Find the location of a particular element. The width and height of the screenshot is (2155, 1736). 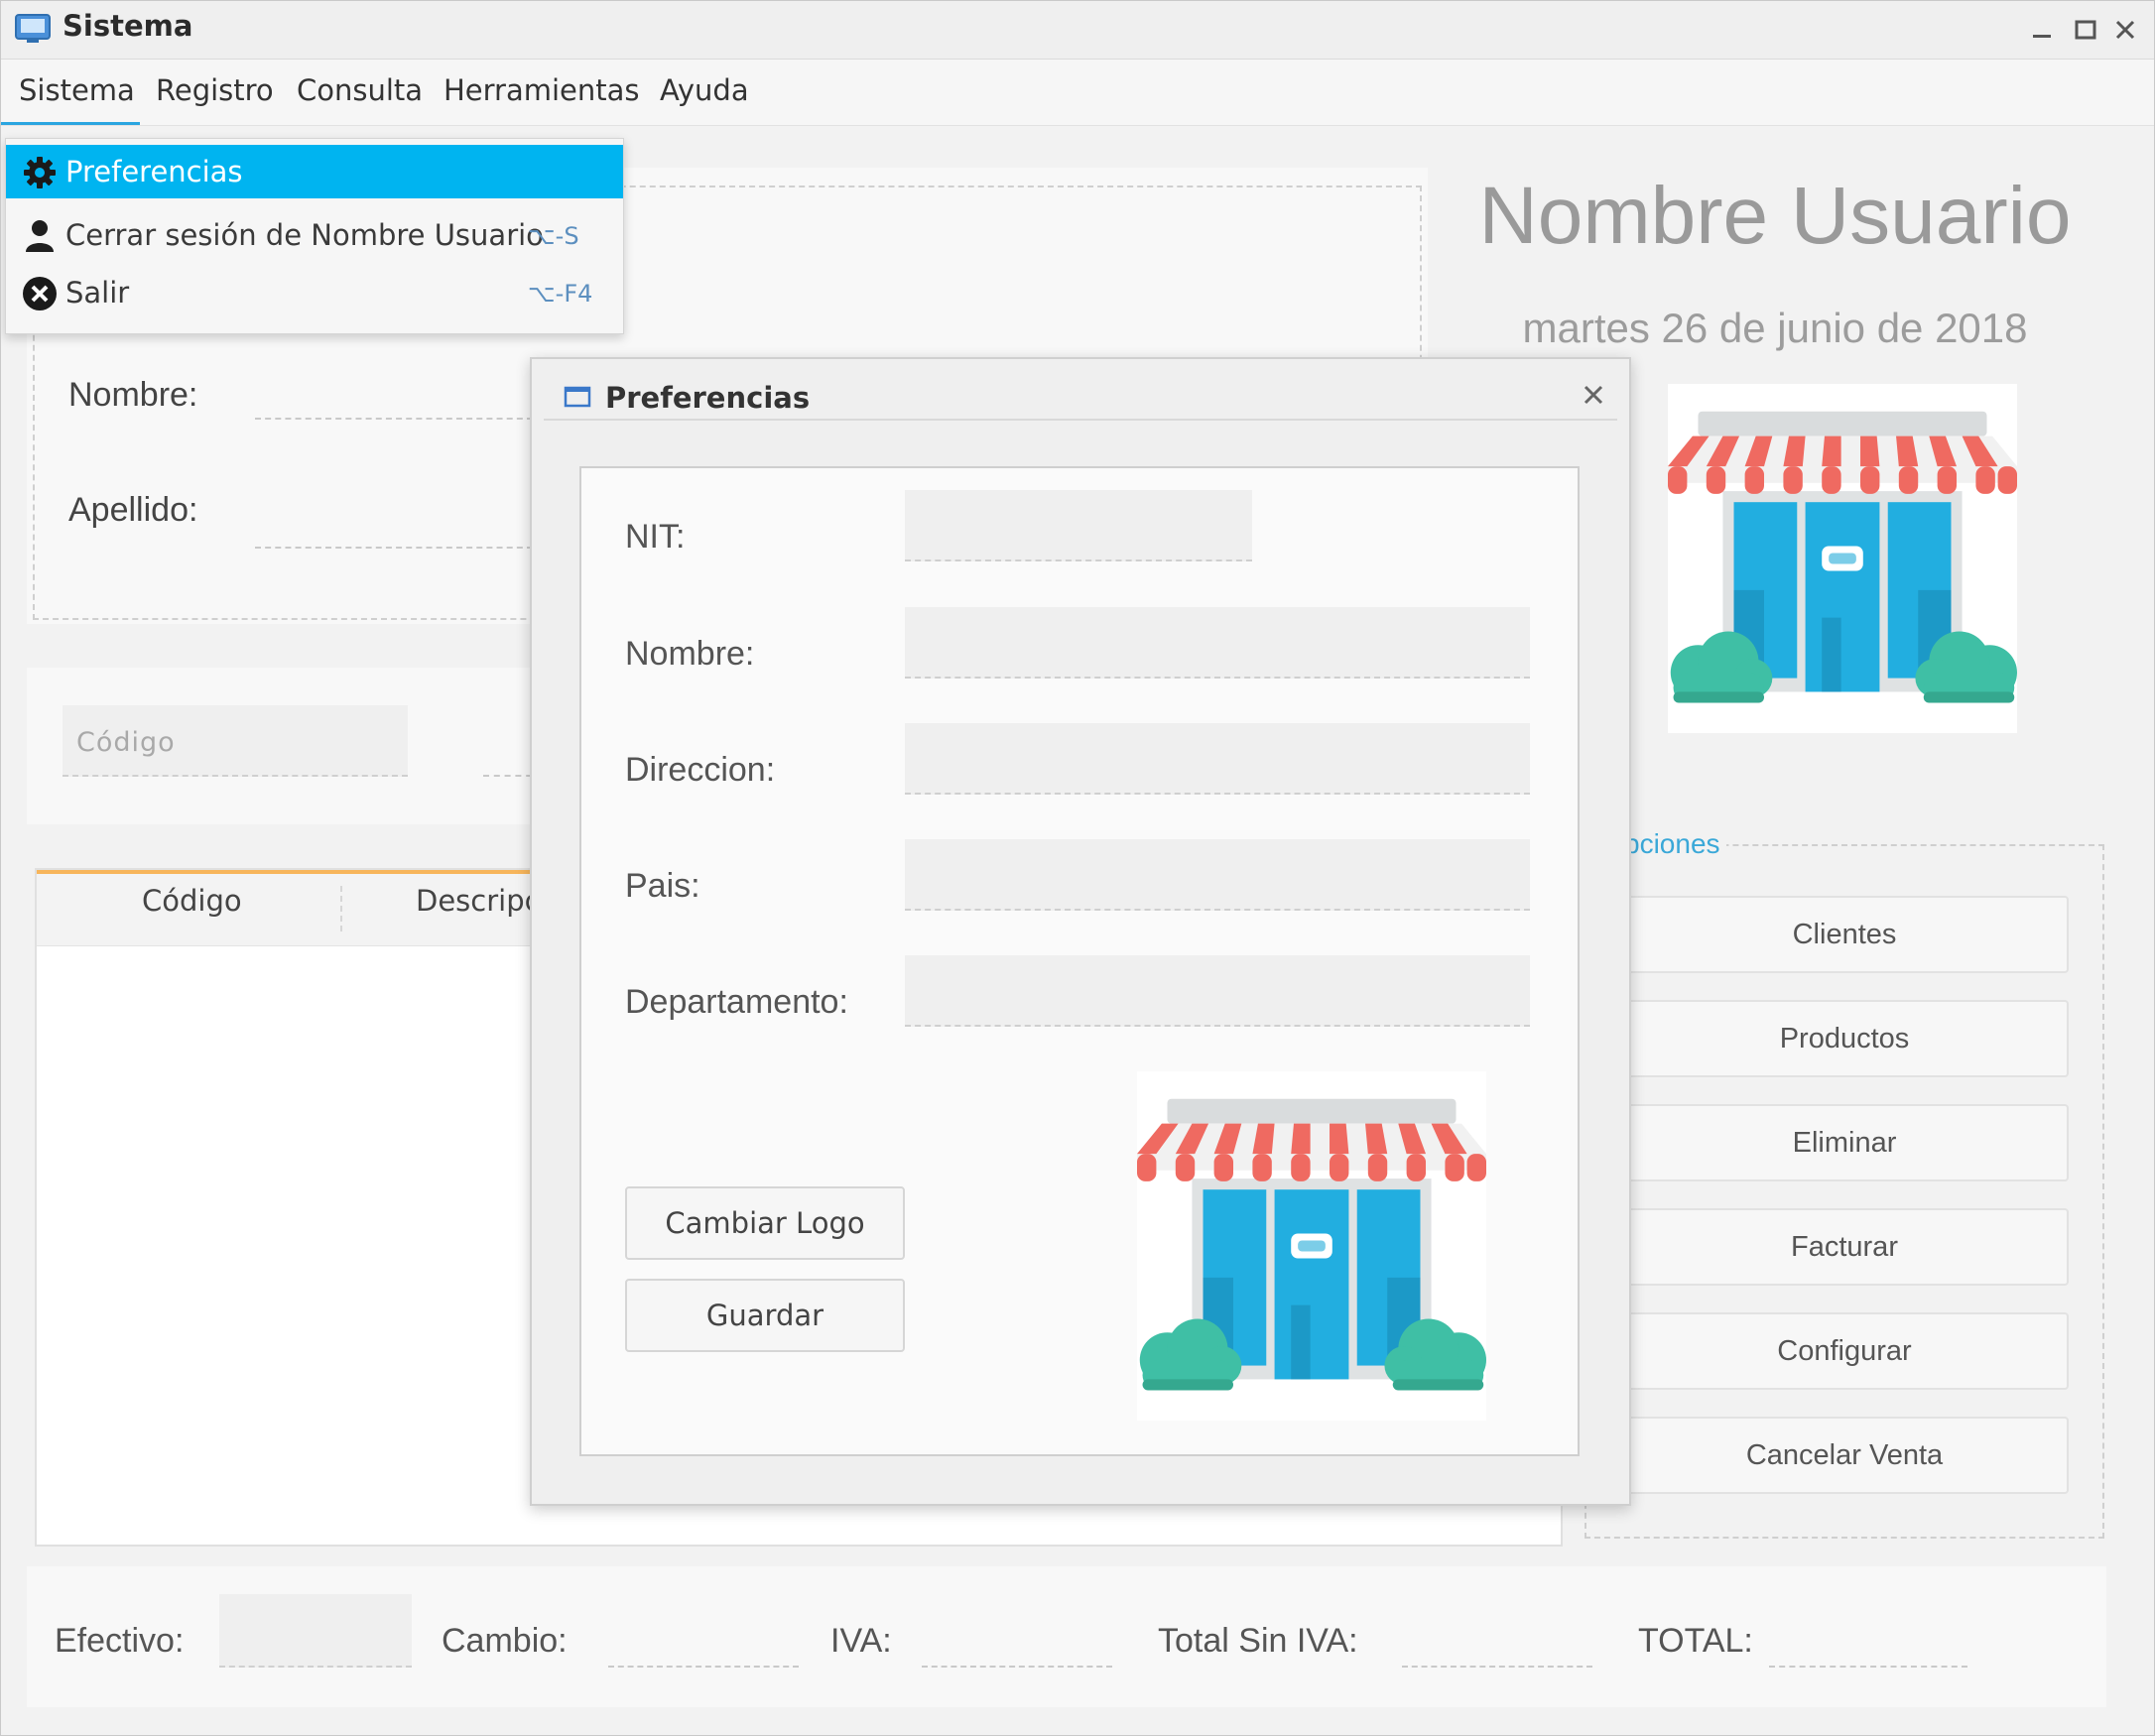

departamento-input is located at coordinates (1217, 991).